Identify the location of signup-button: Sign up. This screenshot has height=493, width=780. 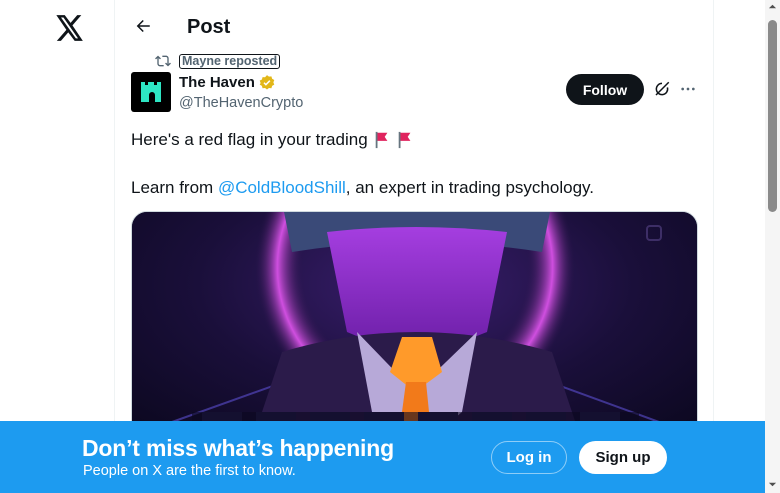
(623, 457).